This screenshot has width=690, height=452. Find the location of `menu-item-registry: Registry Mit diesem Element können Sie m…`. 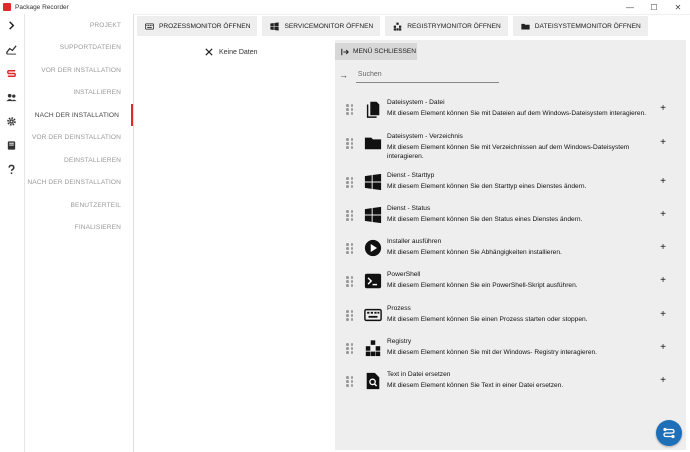

menu-item-registry: Registry Mit diesem Element können Sie m… is located at coordinates (510, 349).